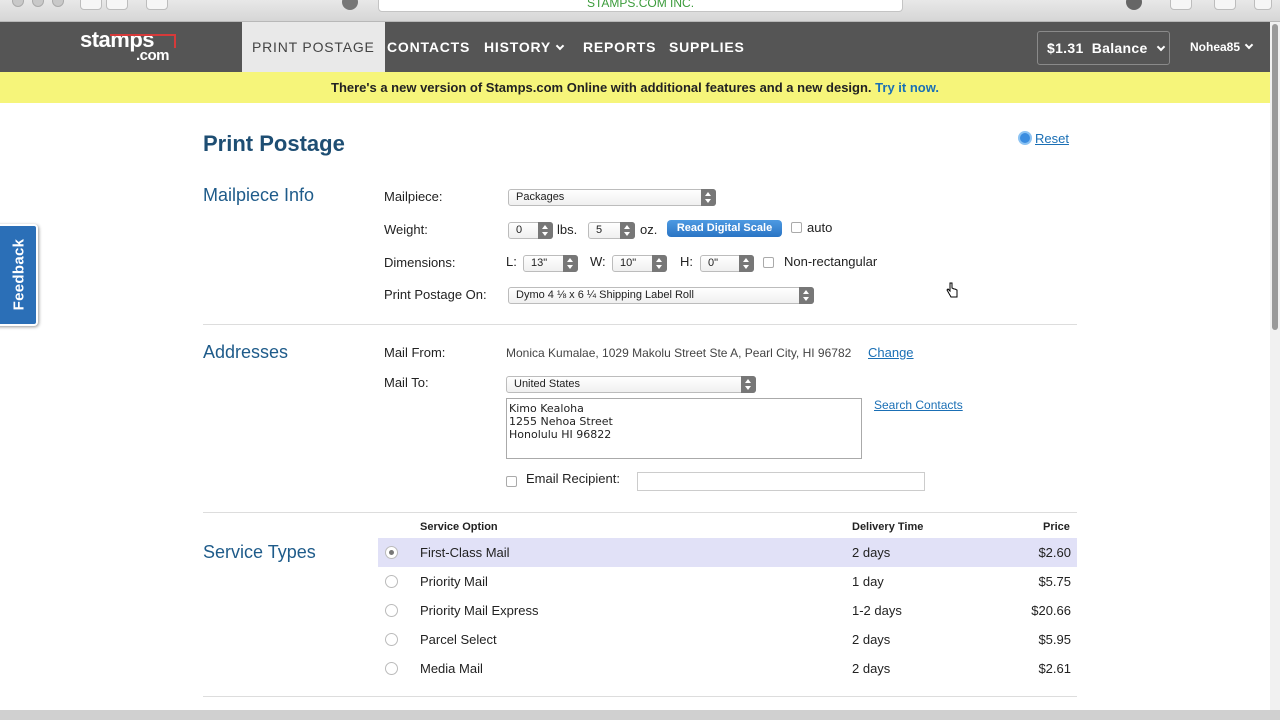 The width and height of the screenshot is (1280, 720). Describe the element at coordinates (1054, 552) in the screenshot. I see `service-price: $2.60` at that location.